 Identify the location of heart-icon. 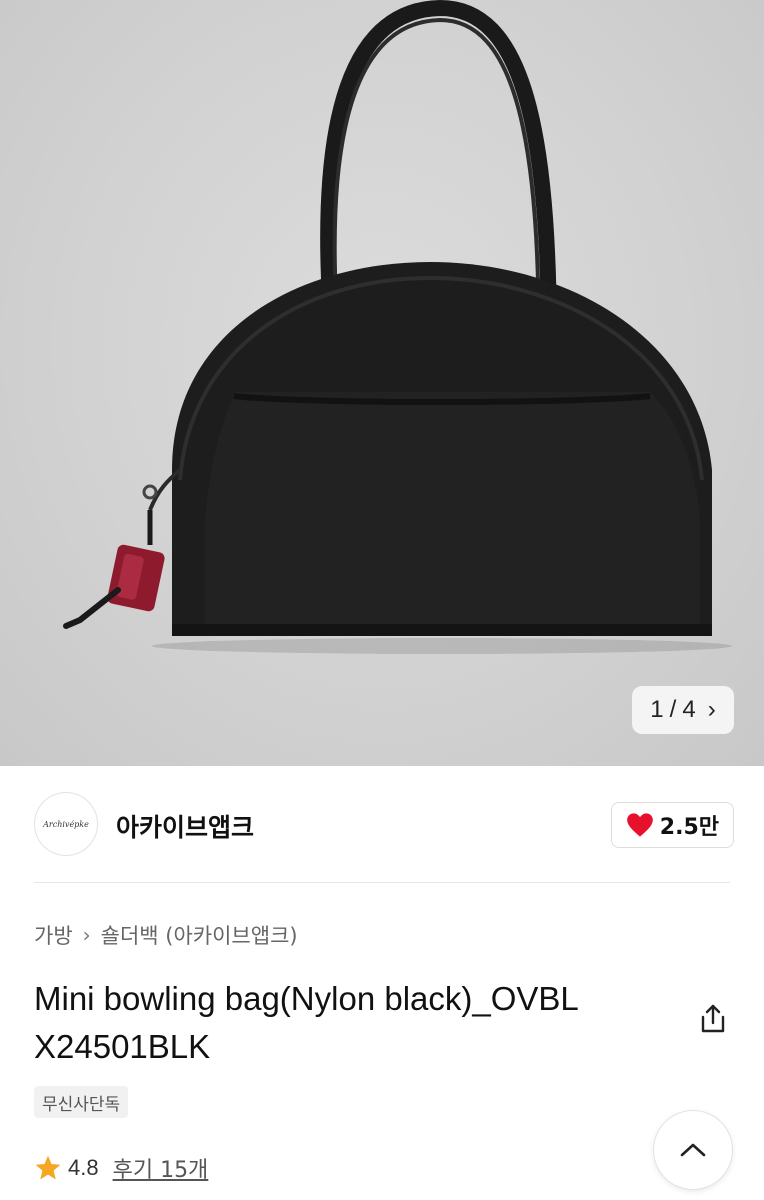
(639, 825).